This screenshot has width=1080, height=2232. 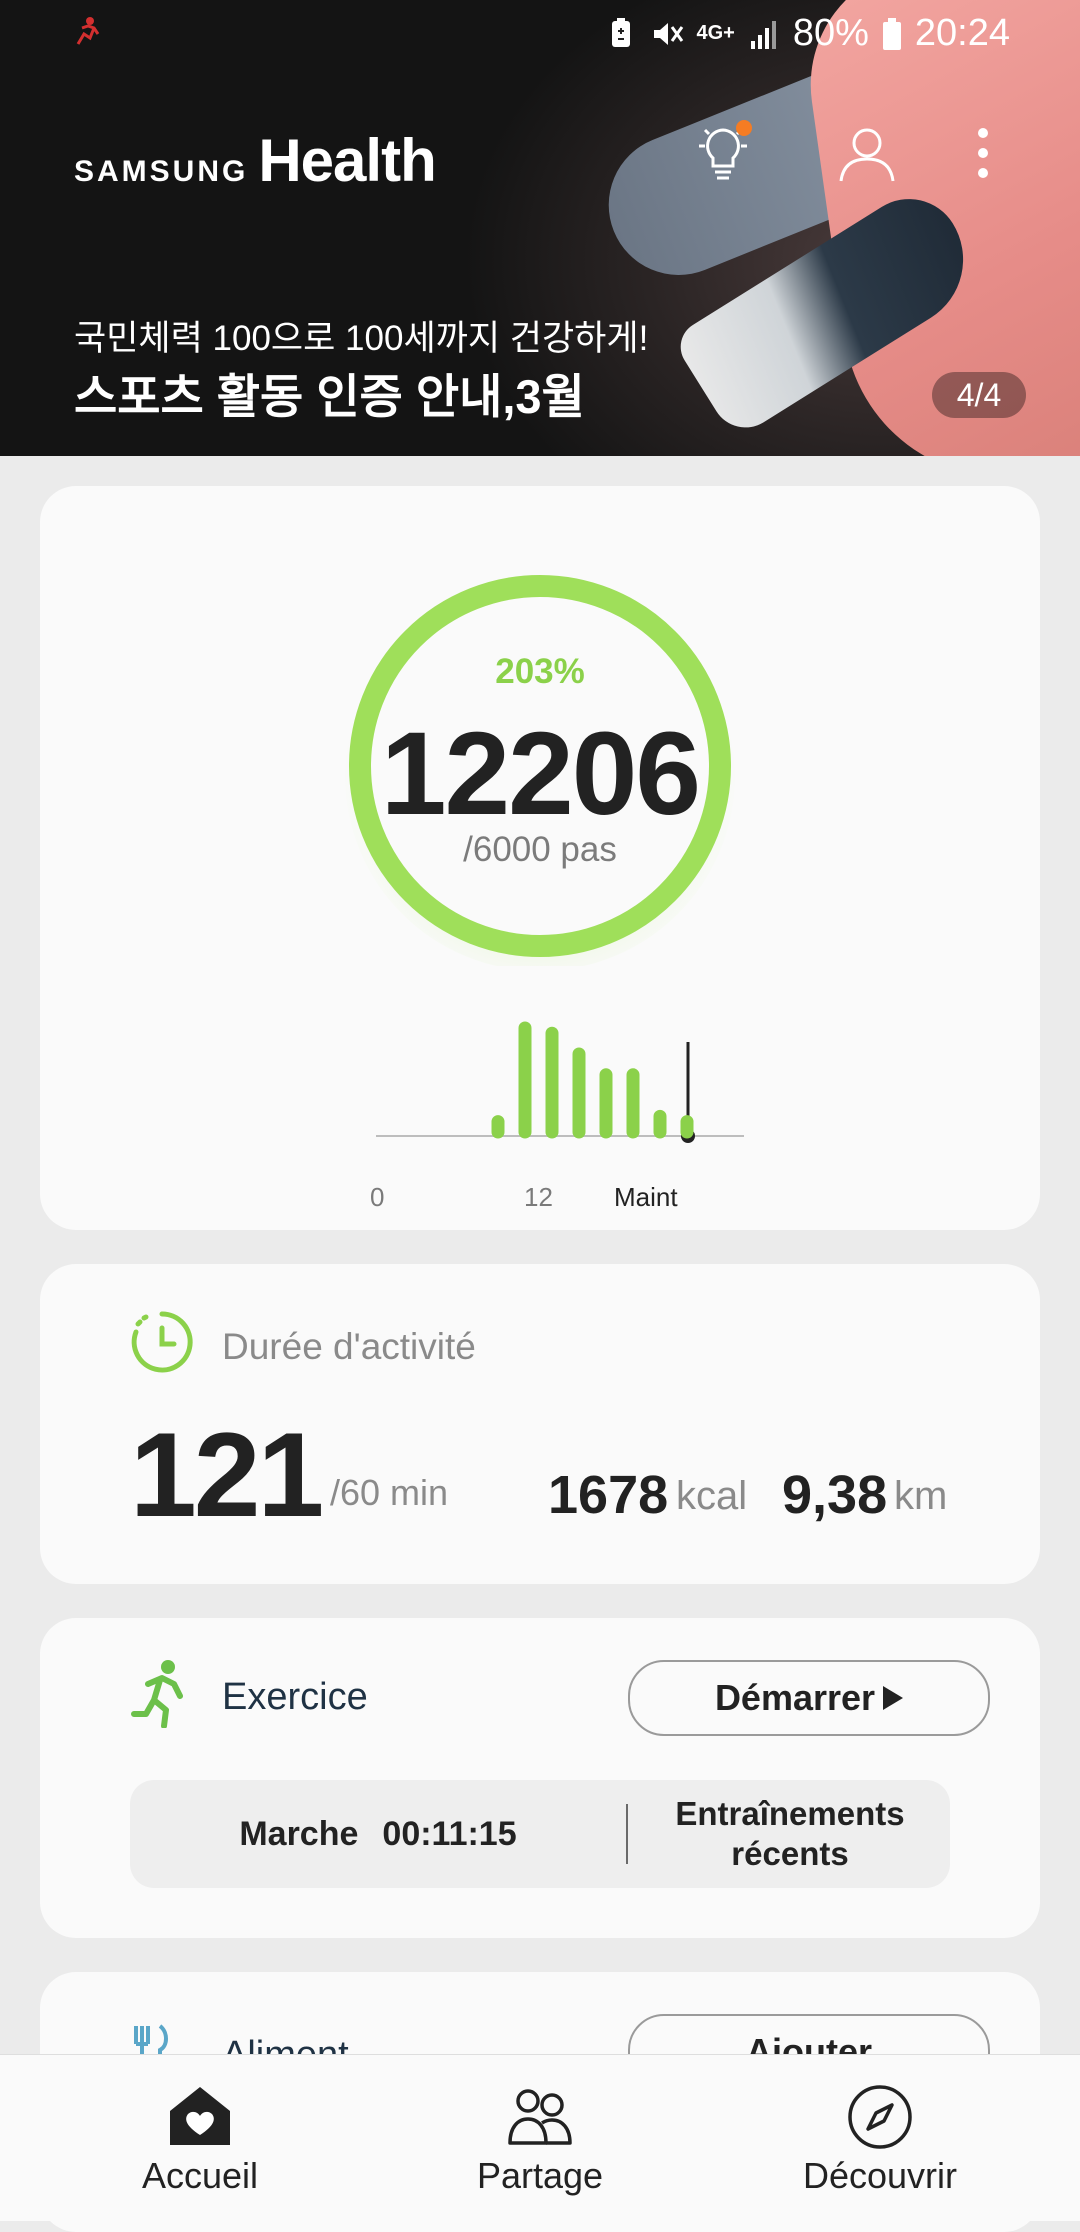 I want to click on status-bar: 4G+ 80% 20:24, so click(x=540, y=36).